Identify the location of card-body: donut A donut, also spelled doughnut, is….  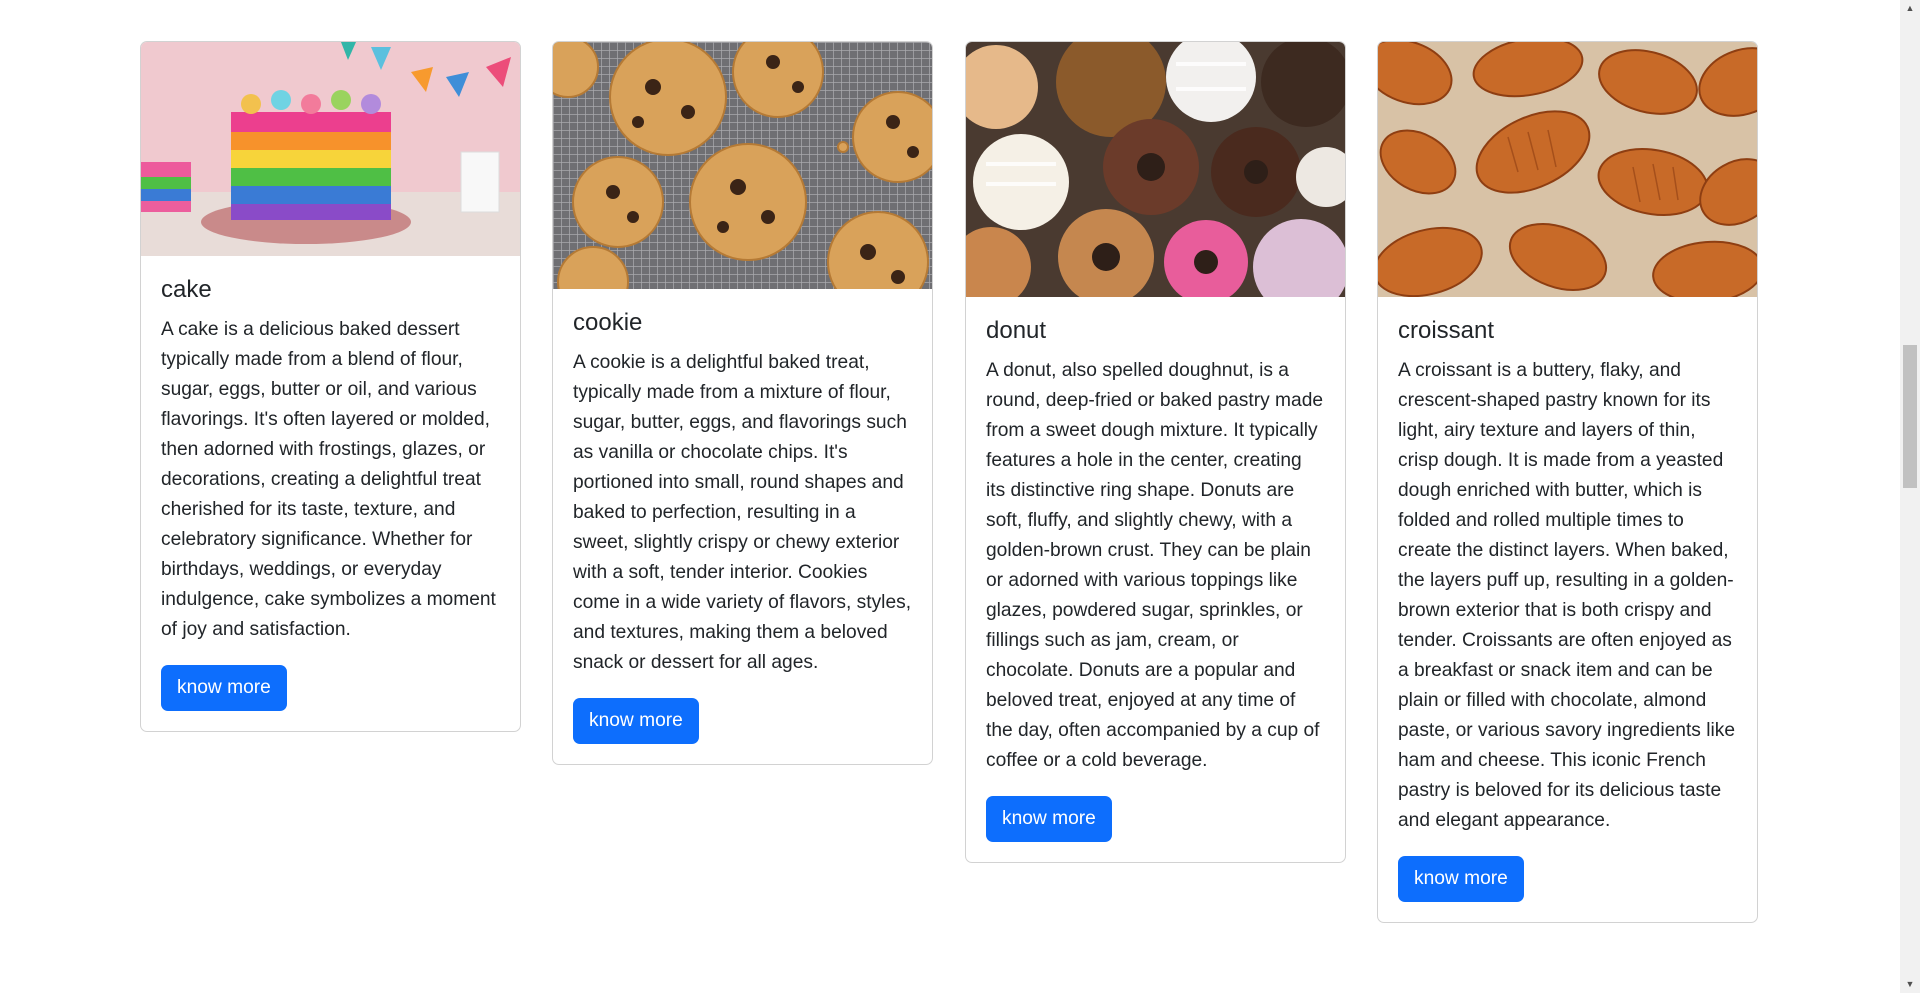
(1155, 579).